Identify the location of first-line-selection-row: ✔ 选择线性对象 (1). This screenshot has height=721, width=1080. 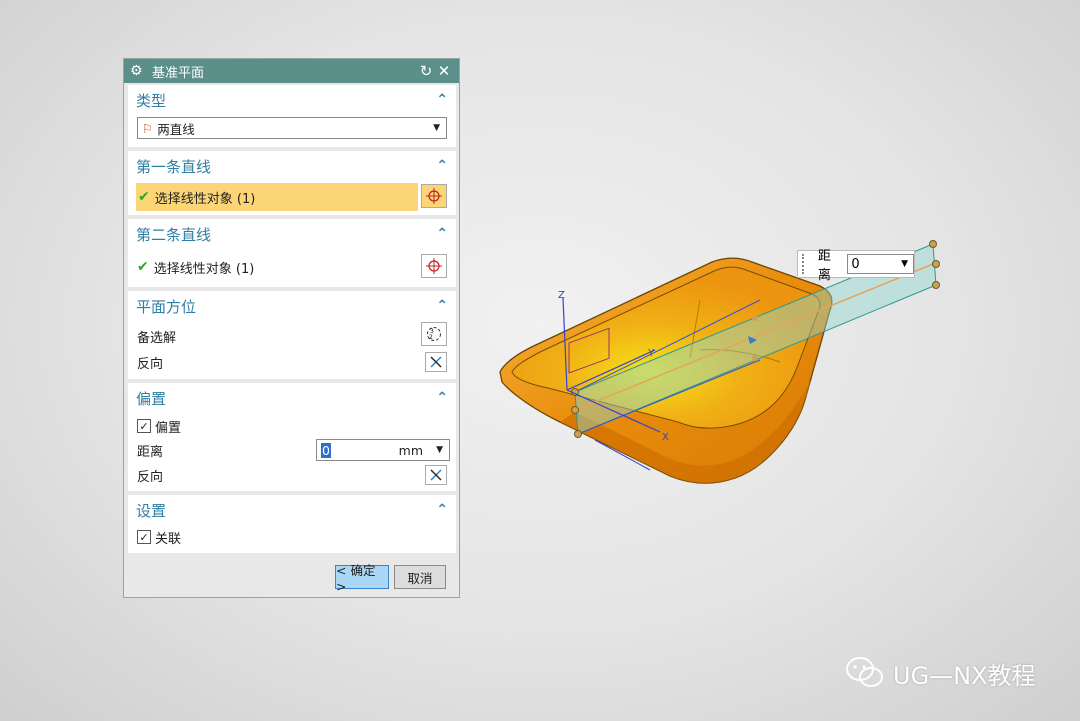
(277, 197).